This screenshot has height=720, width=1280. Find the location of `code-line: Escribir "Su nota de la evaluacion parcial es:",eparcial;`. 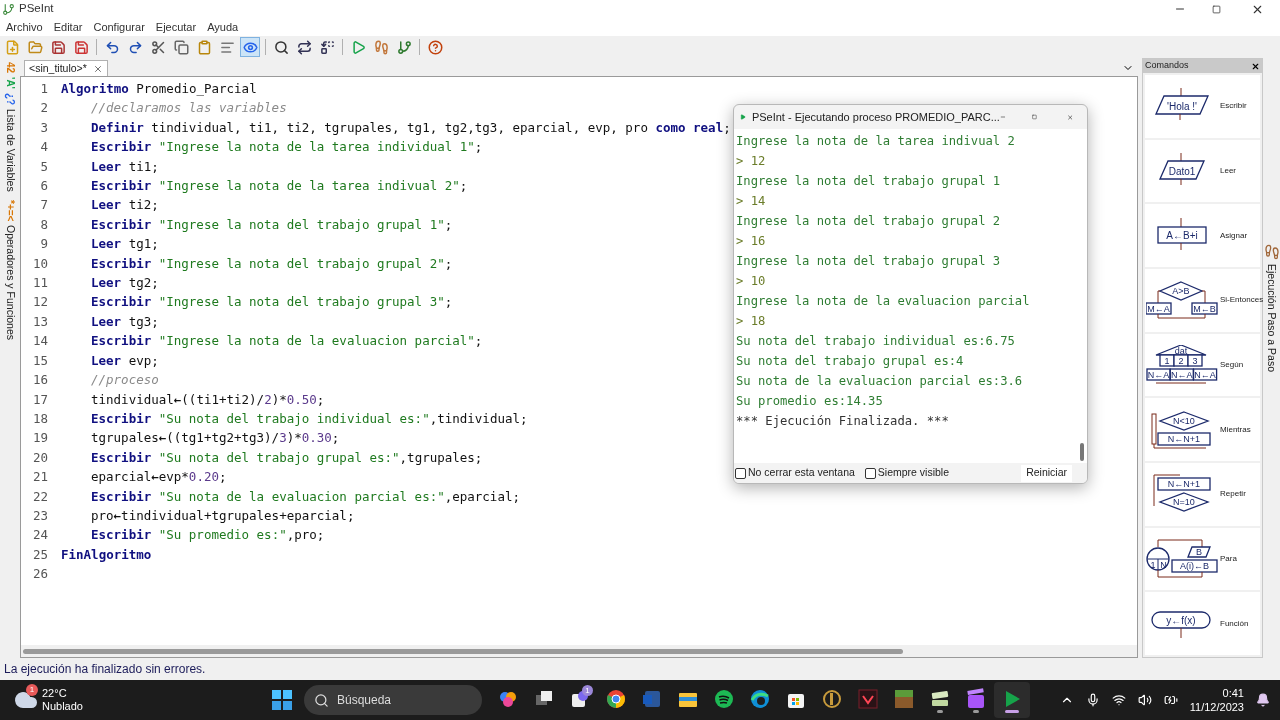

code-line: Escribir "Su nota de la evaluacion parcial es:",eparcial; is located at coordinates (305, 496).